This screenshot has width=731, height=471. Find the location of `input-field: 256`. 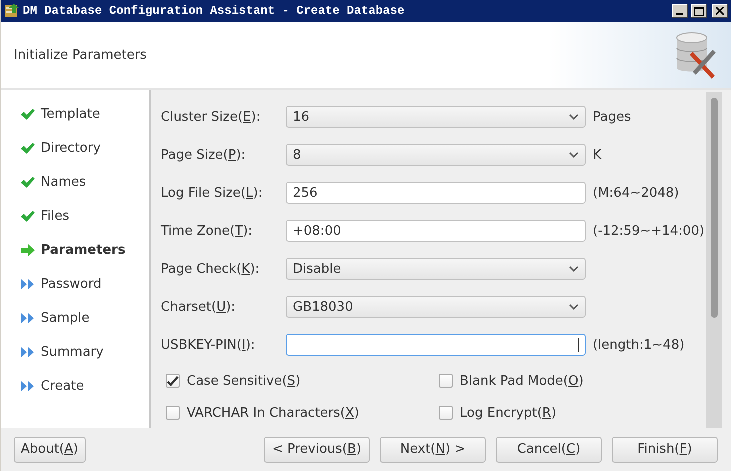

input-field: 256 is located at coordinates (436, 193).